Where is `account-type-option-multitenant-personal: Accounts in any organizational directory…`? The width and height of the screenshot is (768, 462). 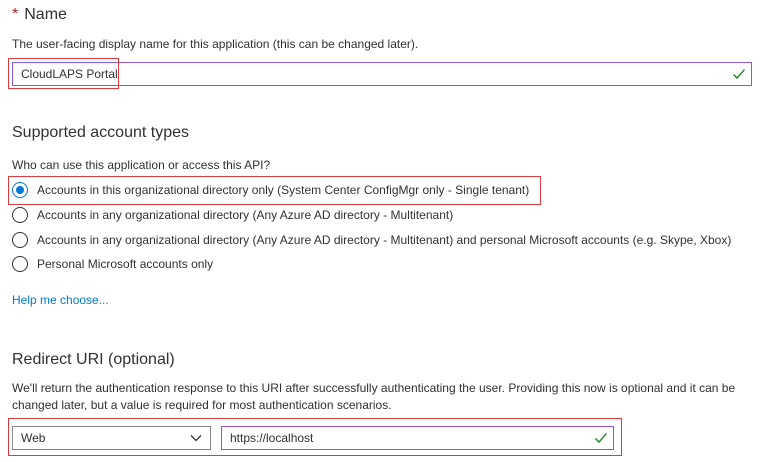 account-type-option-multitenant-personal: Accounts in any organizational directory… is located at coordinates (371, 240).